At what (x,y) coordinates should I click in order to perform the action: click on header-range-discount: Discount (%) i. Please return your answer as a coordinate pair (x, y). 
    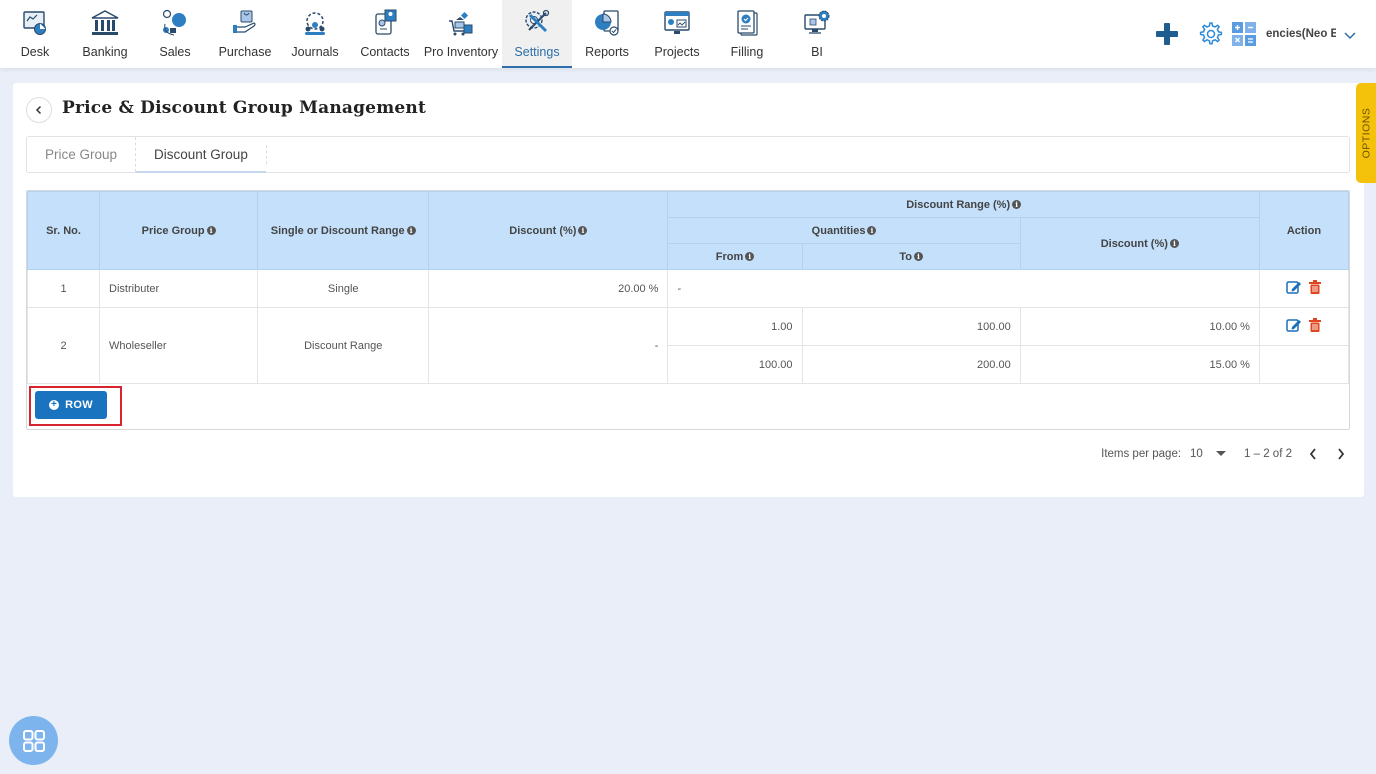
    Looking at the image, I should click on (1139, 243).